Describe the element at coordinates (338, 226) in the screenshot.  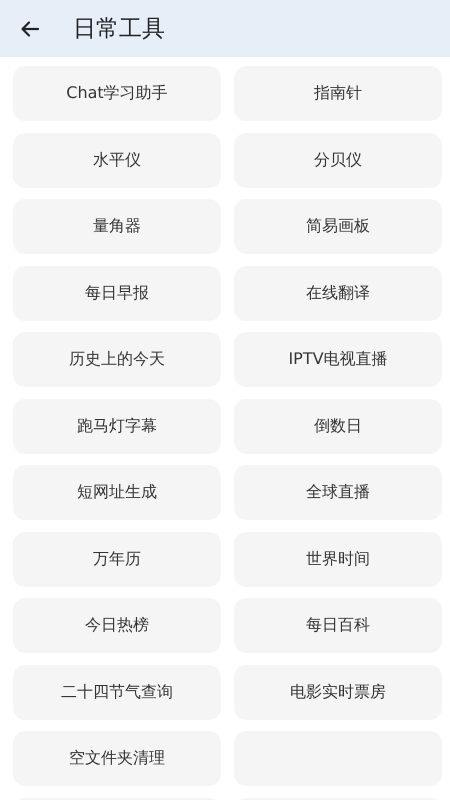
I see `tool-tile: 简易画板` at that location.